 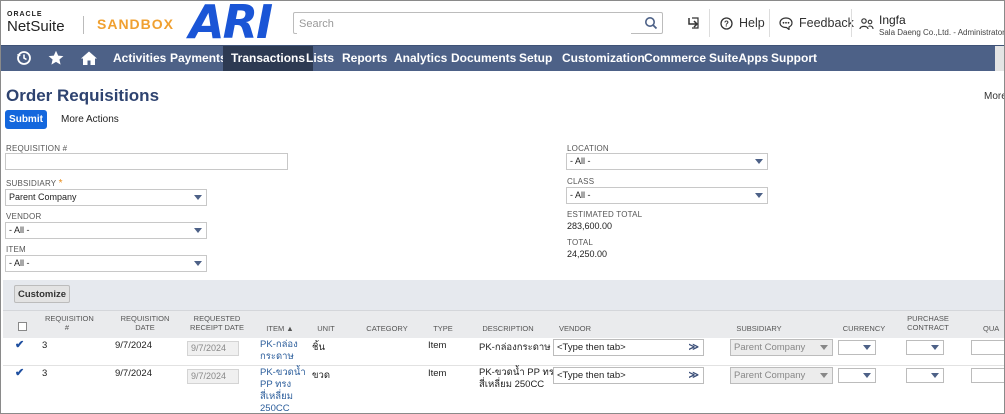 What do you see at coordinates (83, 95) in the screenshot?
I see `page-title: Order Requisitions` at bounding box center [83, 95].